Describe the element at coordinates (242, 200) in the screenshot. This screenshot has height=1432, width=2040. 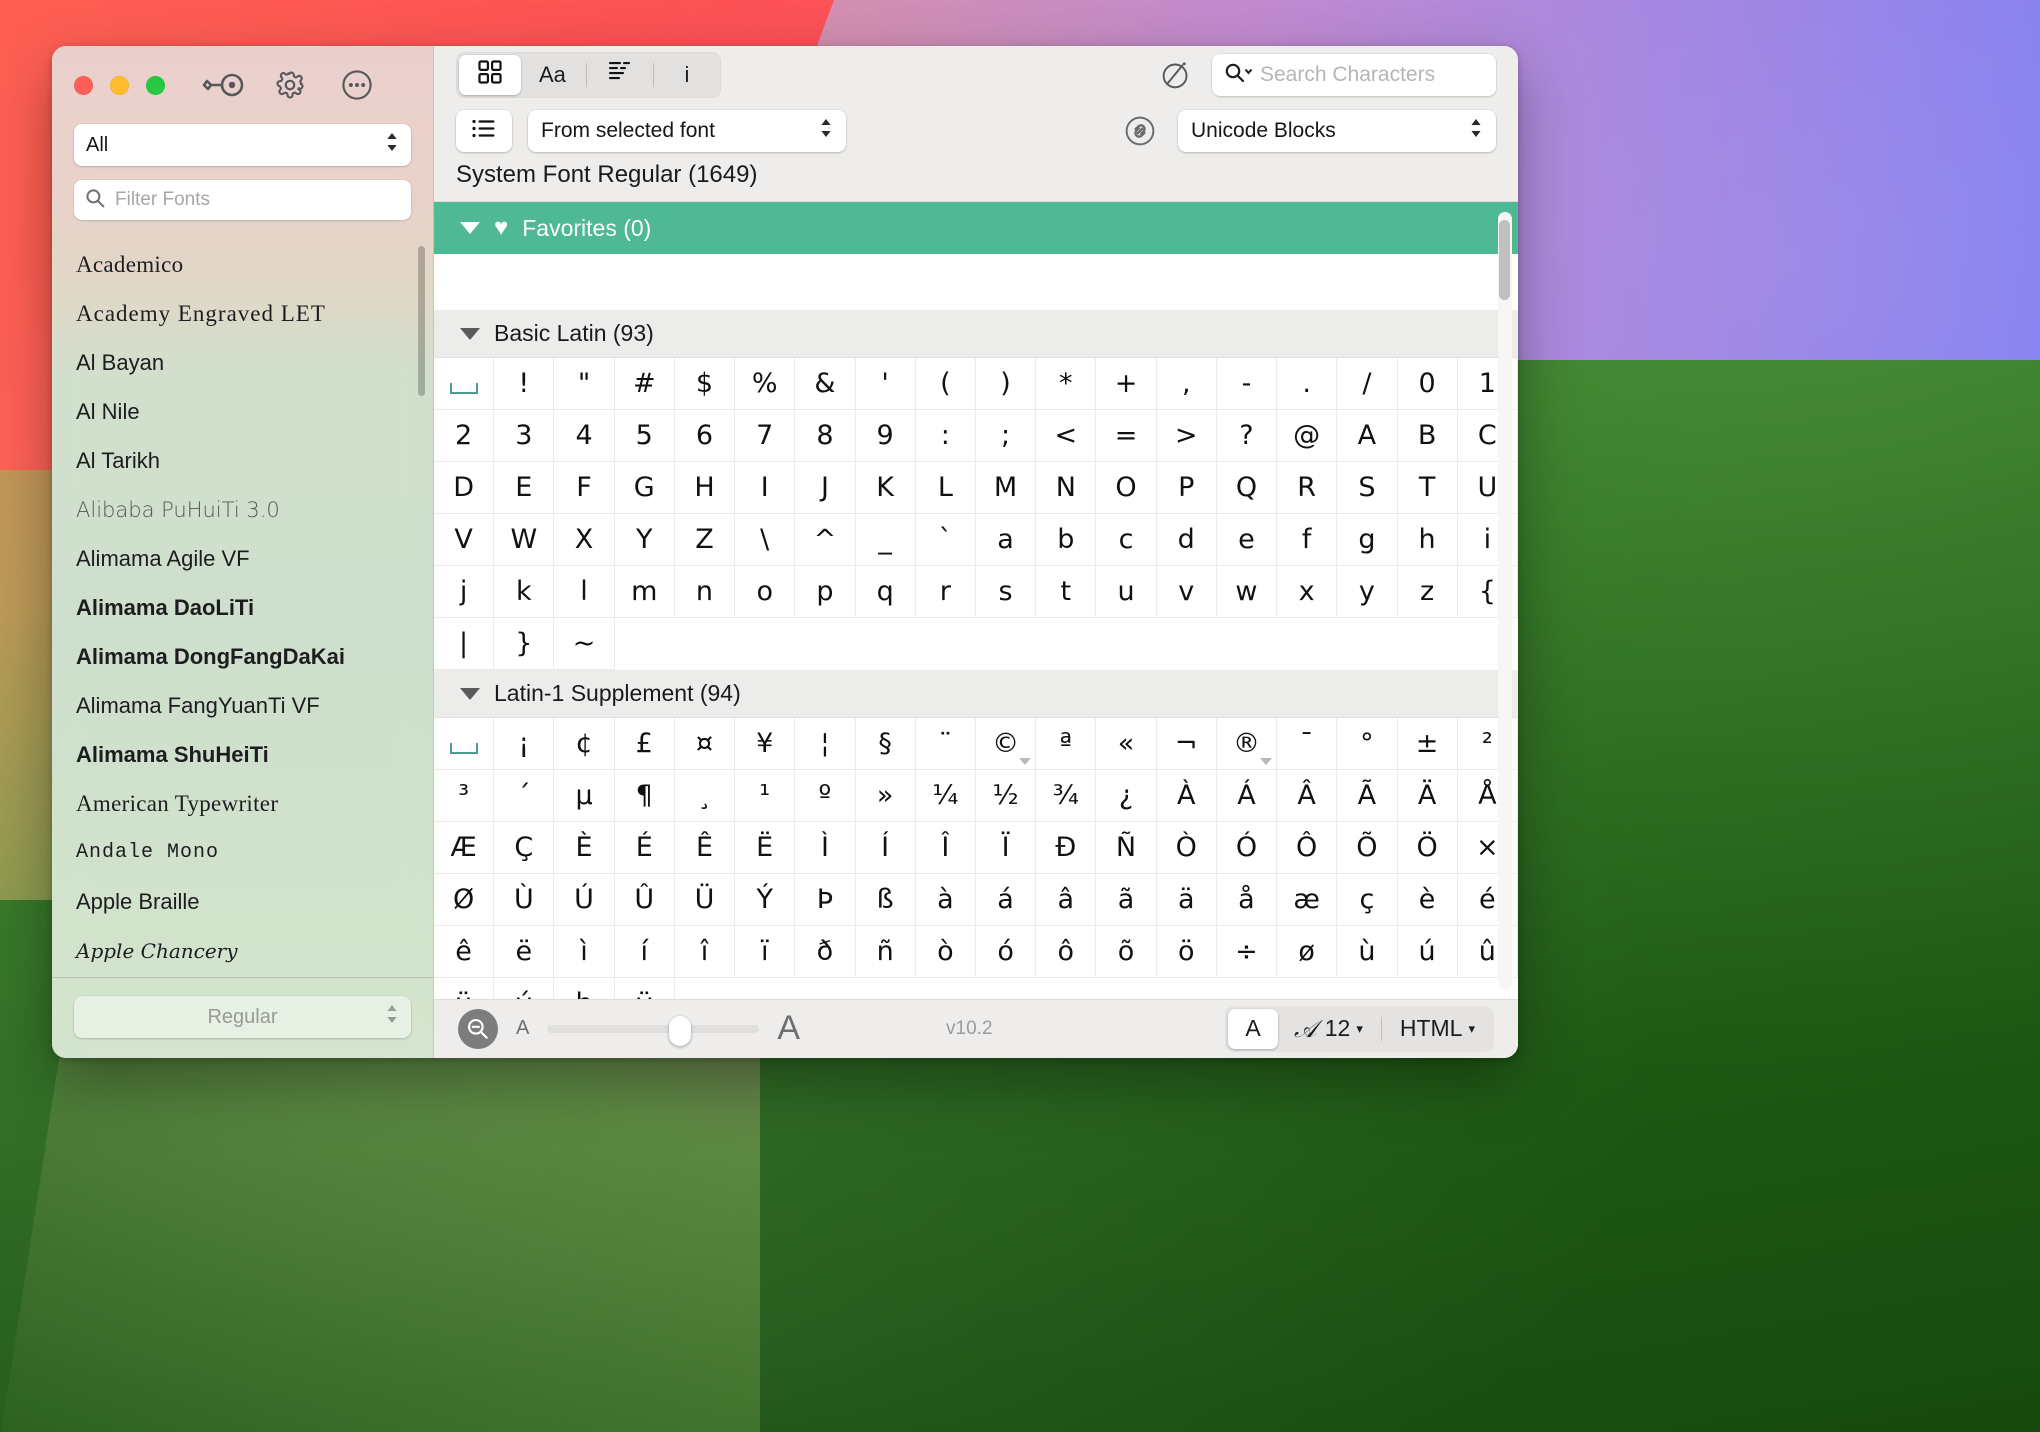
I see `filter-fonts-field` at that location.